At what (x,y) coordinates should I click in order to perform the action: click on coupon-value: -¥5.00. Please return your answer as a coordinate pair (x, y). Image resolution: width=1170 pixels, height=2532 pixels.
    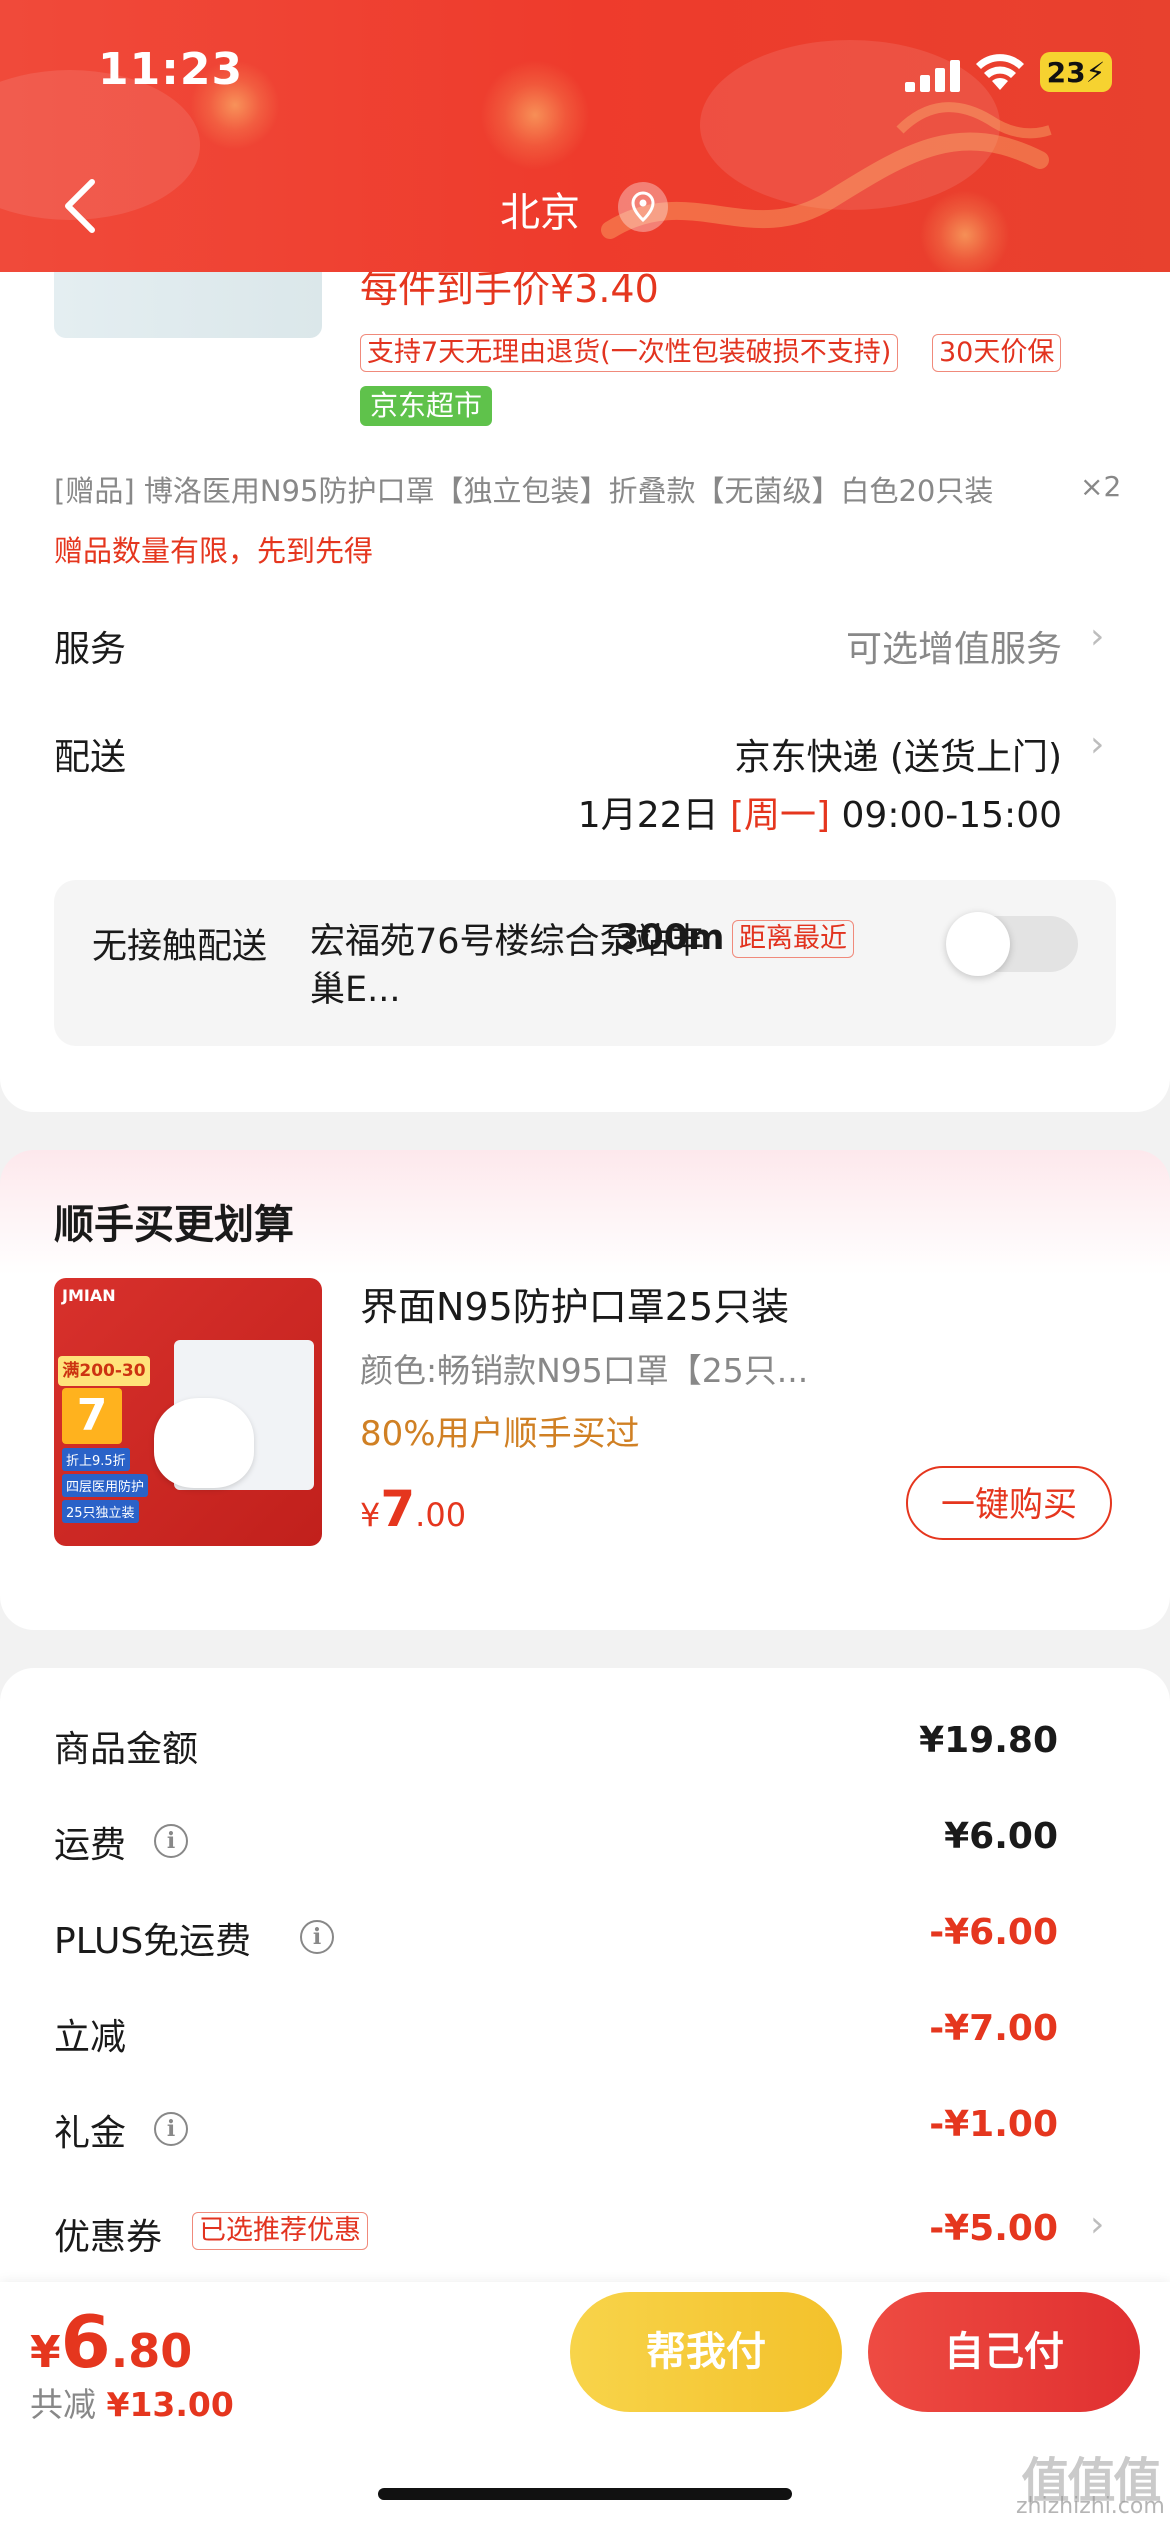
    Looking at the image, I should click on (993, 2228).